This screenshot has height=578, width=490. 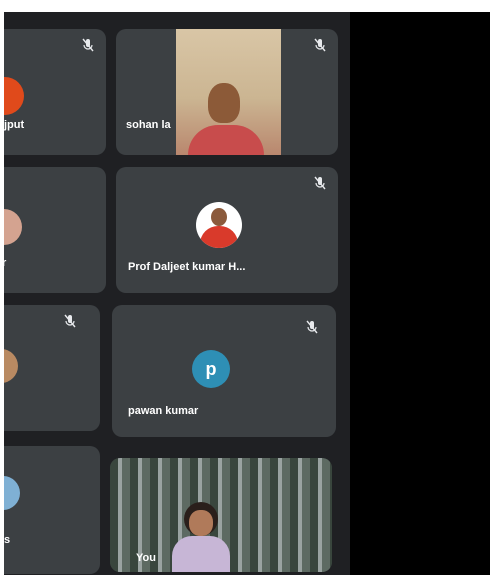 What do you see at coordinates (224, 103) in the screenshot?
I see `participant-head` at bounding box center [224, 103].